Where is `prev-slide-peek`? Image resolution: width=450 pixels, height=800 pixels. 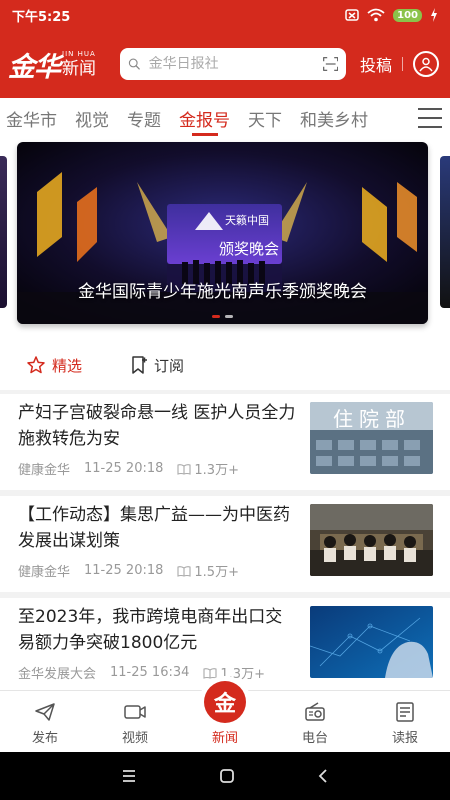
prev-slide-peek is located at coordinates (3, 232).